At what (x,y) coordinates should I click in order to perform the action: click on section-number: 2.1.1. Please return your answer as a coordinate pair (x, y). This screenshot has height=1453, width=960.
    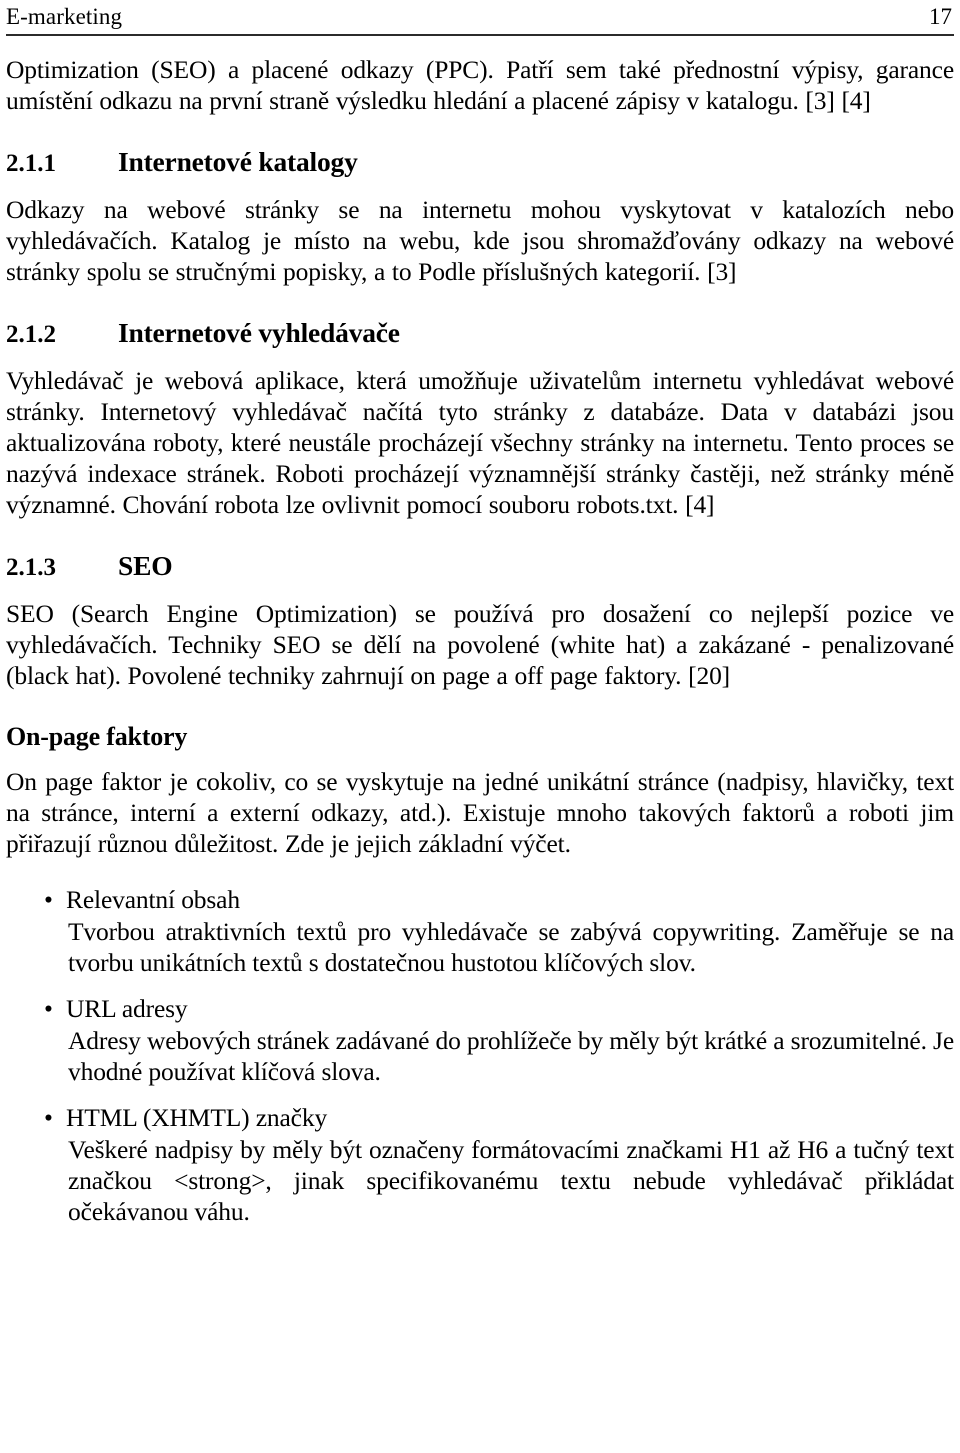
    Looking at the image, I should click on (31, 163).